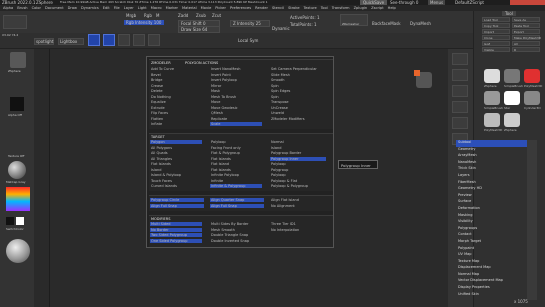 The width and height of the screenshot is (545, 307). What do you see at coordinates (512, 98) in the screenshot?
I see `tool-thumb-star` at bounding box center [512, 98].